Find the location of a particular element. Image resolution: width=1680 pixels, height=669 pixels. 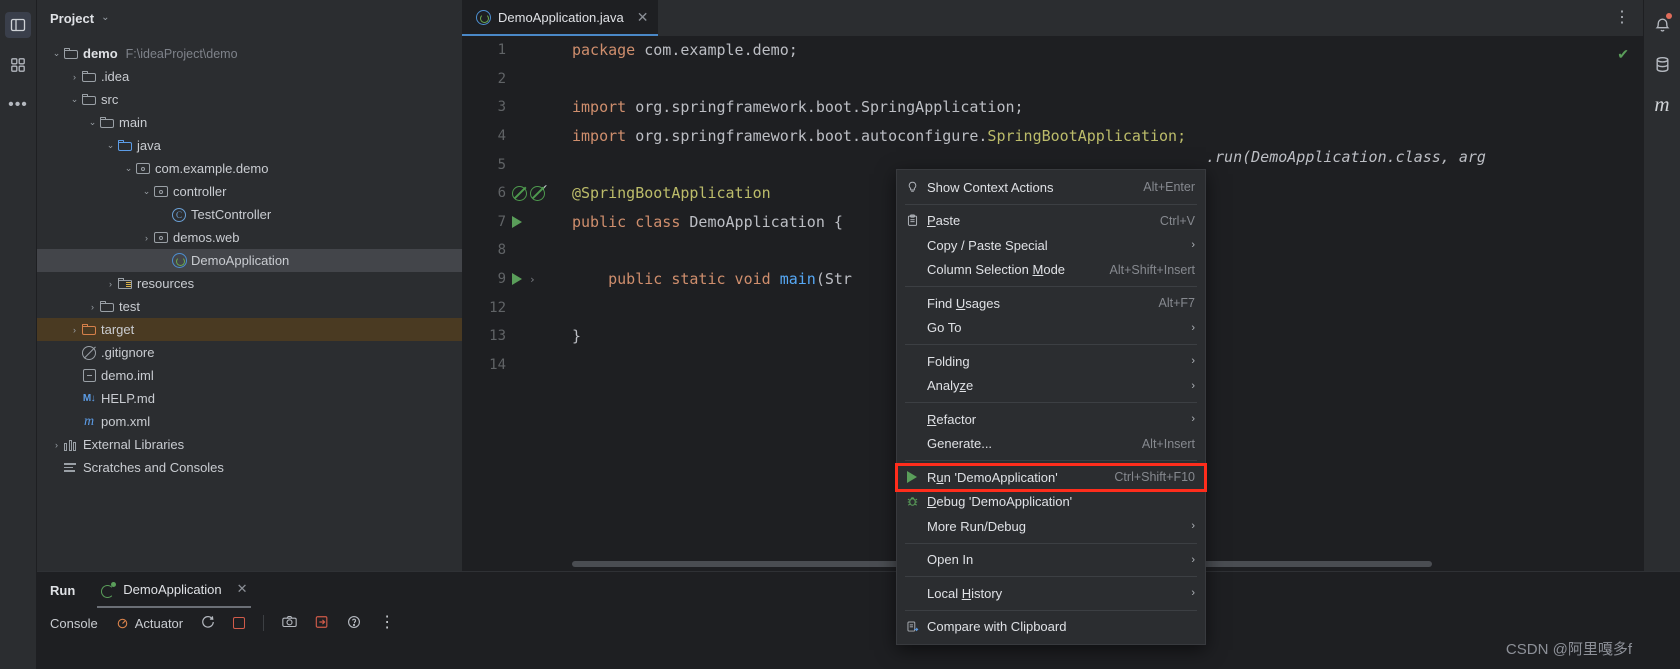

menu-item-find-usages: Find Usages Alt+F7 is located at coordinates (1051, 303).